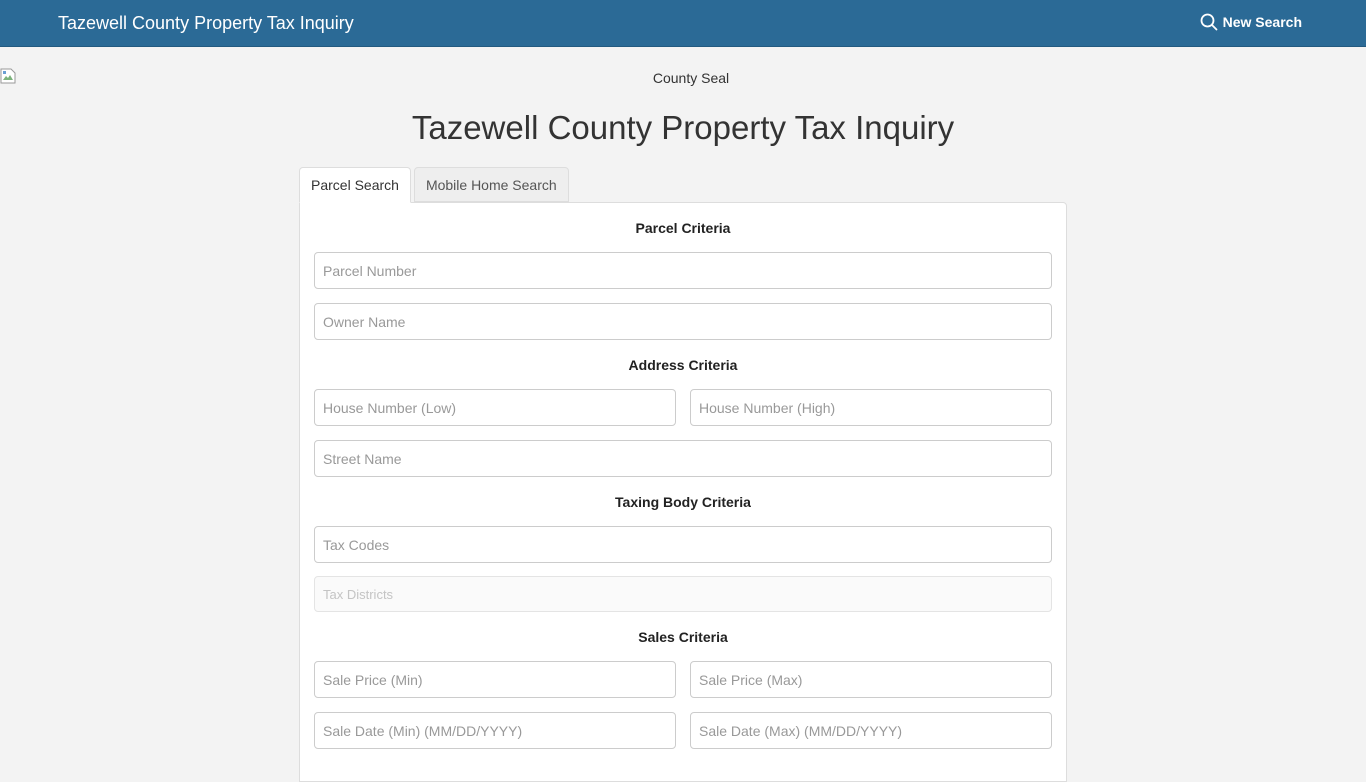 The width and height of the screenshot is (1366, 782). I want to click on brand-title: Tazewell County Property Tax Inquiry, so click(206, 23).